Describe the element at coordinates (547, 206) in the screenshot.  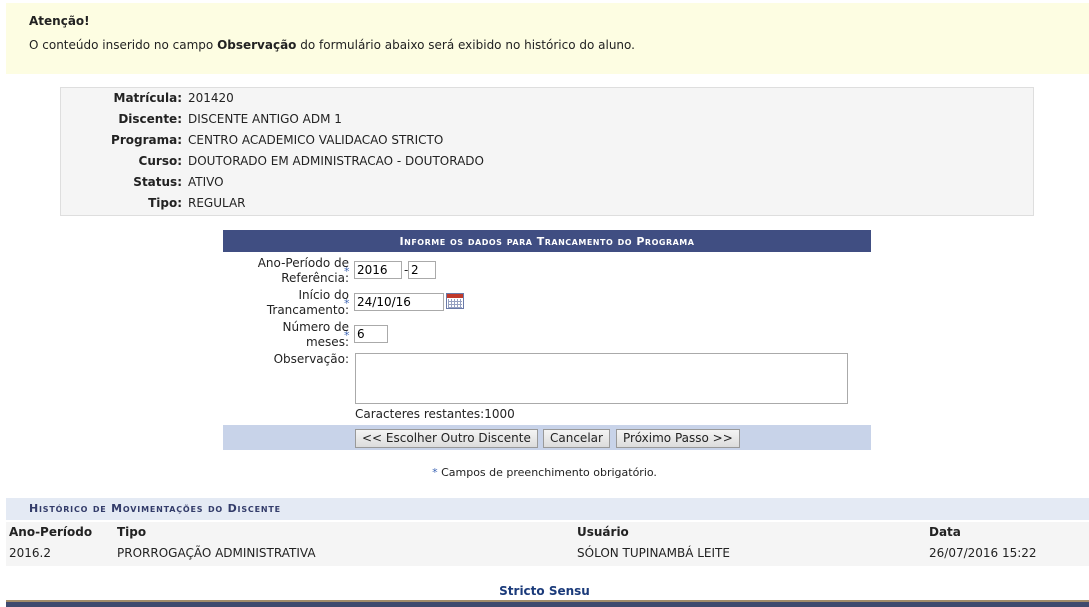
I see `info-row-tipo: Tipo: REGULAR` at that location.